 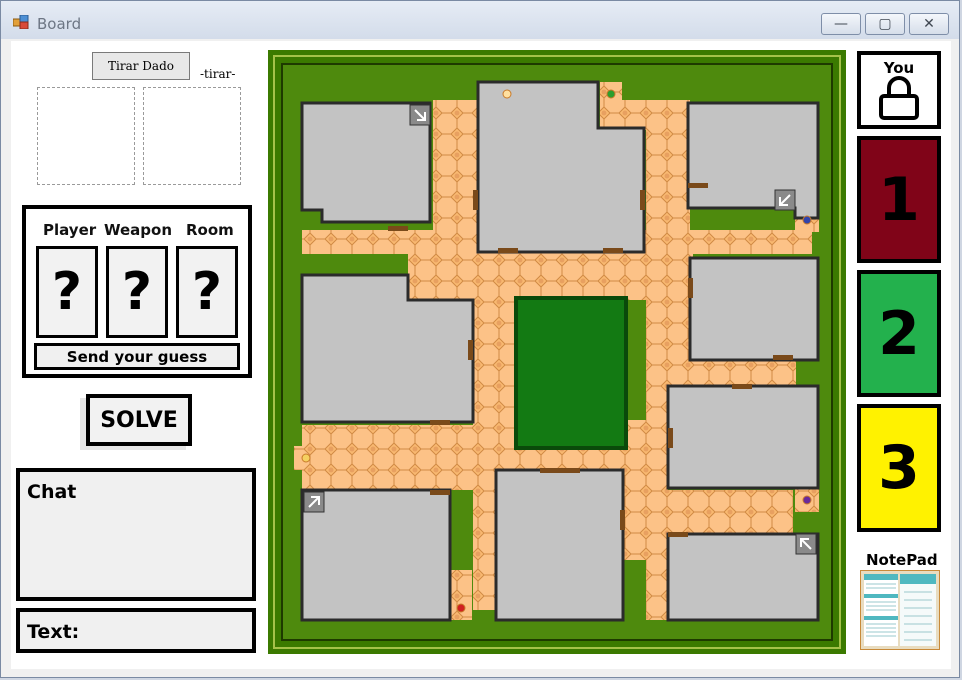 I want to click on notepad-icon, so click(x=900, y=610).